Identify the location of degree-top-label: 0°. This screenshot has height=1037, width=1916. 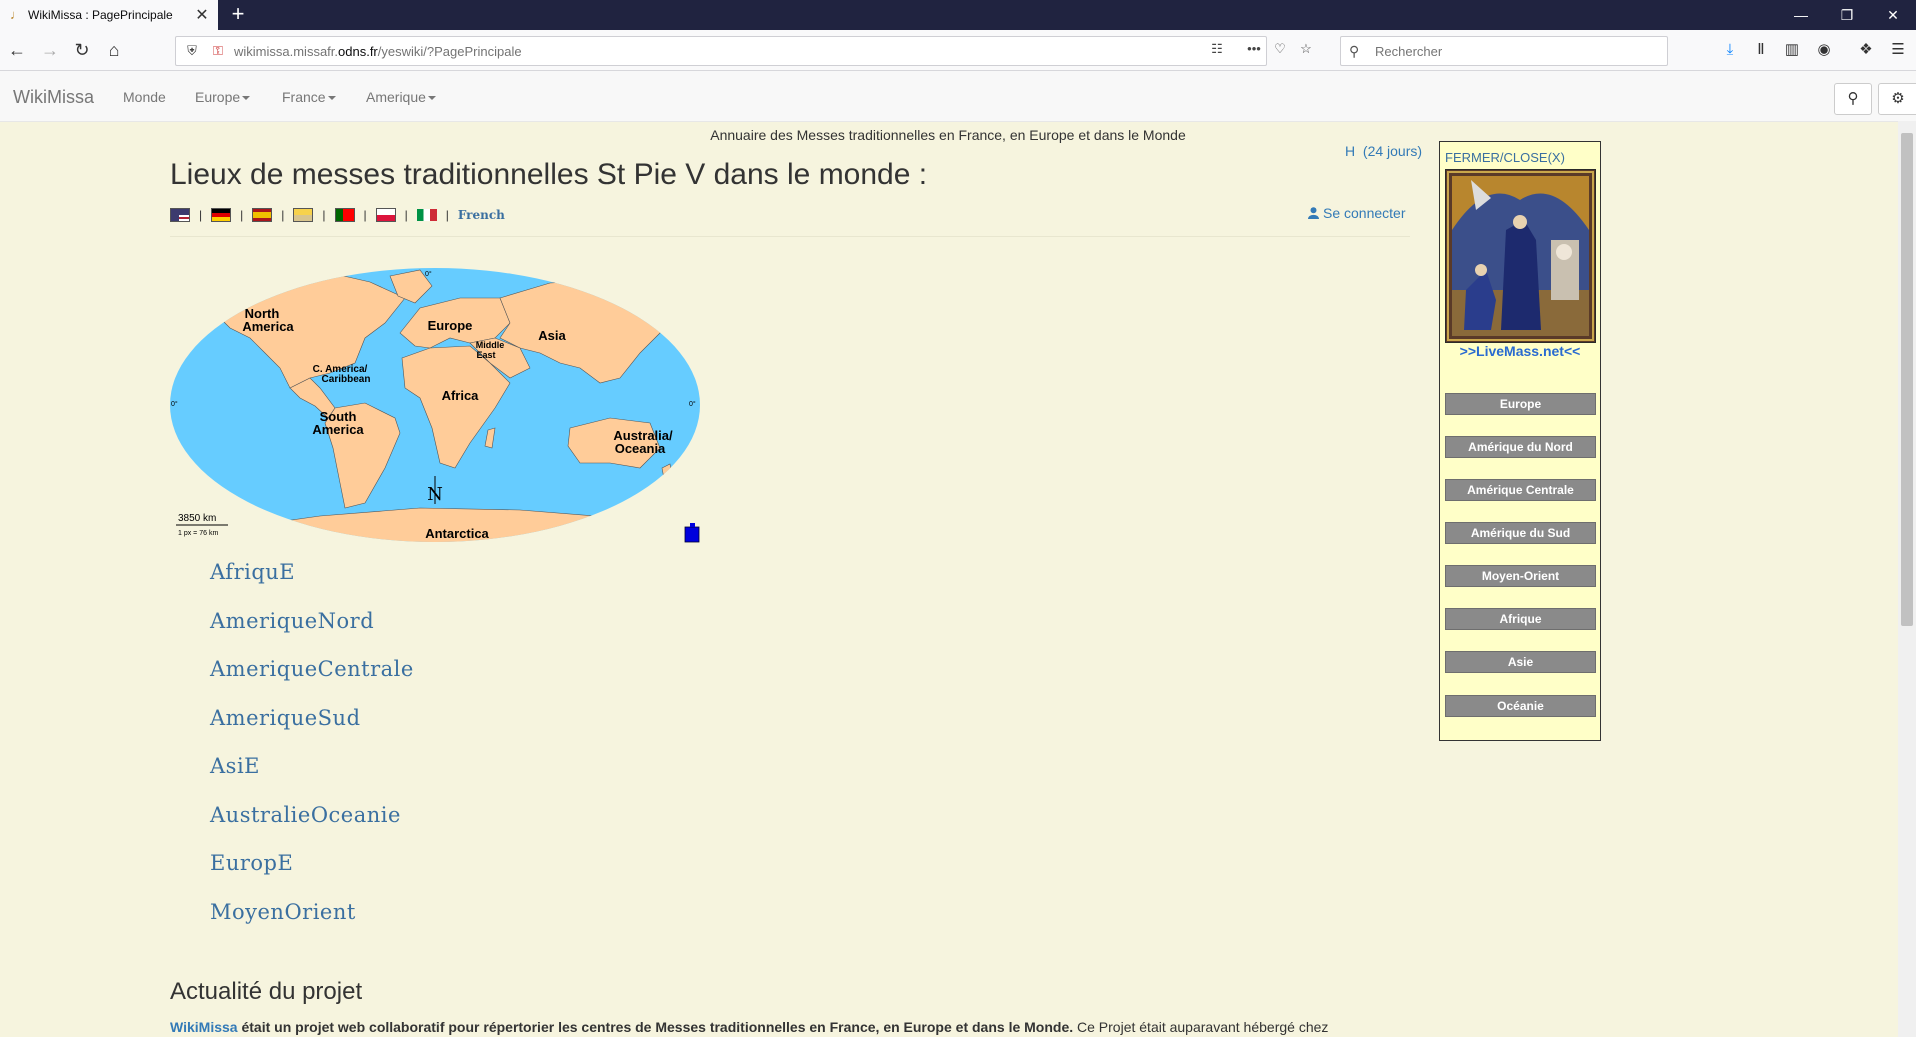
(428, 274).